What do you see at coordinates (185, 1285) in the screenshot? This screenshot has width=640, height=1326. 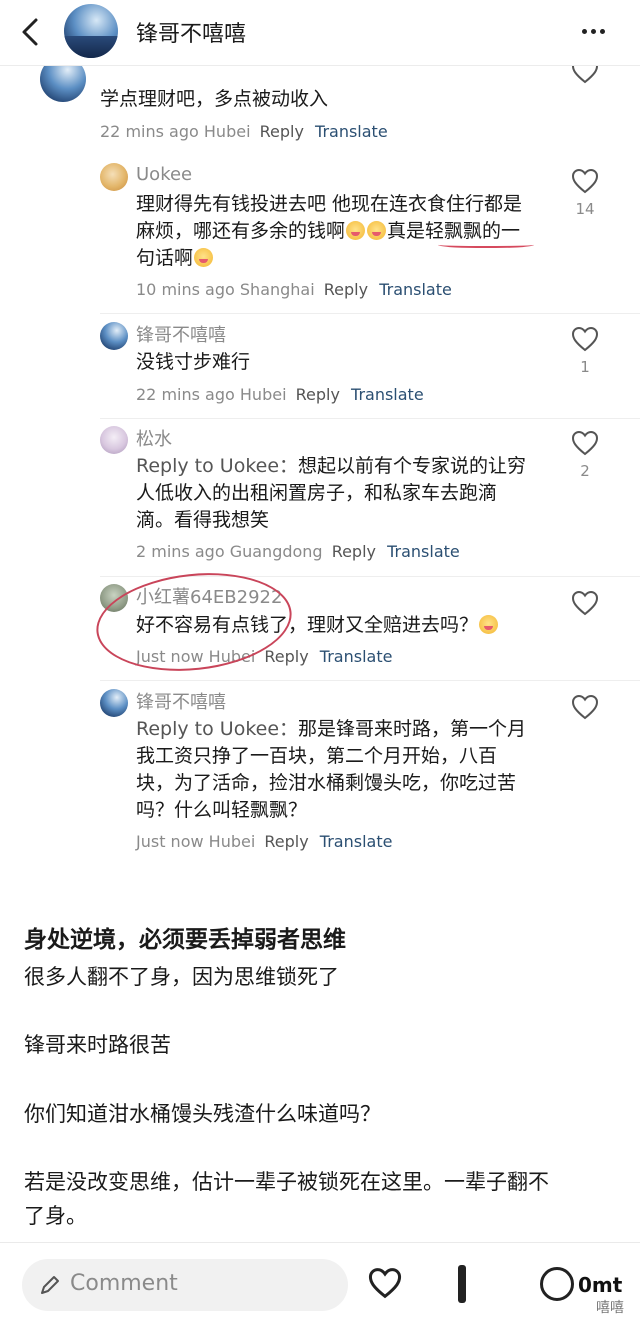 I see `comment-input: Comment` at bounding box center [185, 1285].